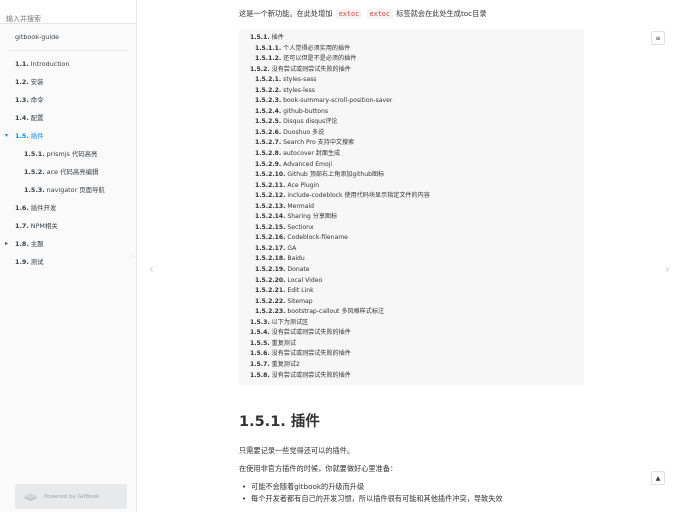 Image resolution: width=688 pixels, height=512 pixels. I want to click on menu-button: ≡, so click(658, 38).